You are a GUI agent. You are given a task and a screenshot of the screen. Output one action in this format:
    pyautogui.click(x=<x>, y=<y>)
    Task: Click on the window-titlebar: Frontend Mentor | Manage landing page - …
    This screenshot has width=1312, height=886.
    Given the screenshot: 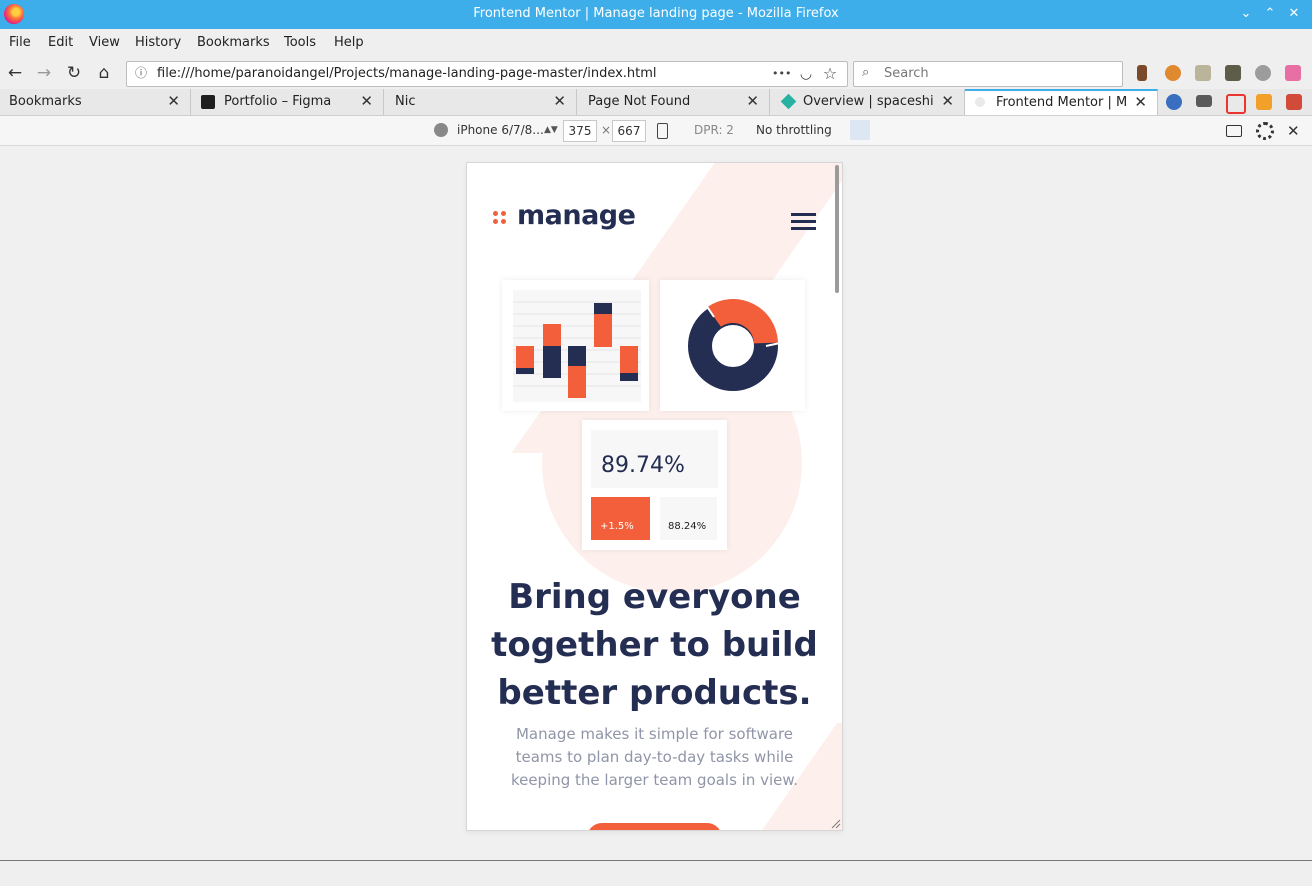 What is the action you would take?
    pyautogui.click(x=656, y=14)
    